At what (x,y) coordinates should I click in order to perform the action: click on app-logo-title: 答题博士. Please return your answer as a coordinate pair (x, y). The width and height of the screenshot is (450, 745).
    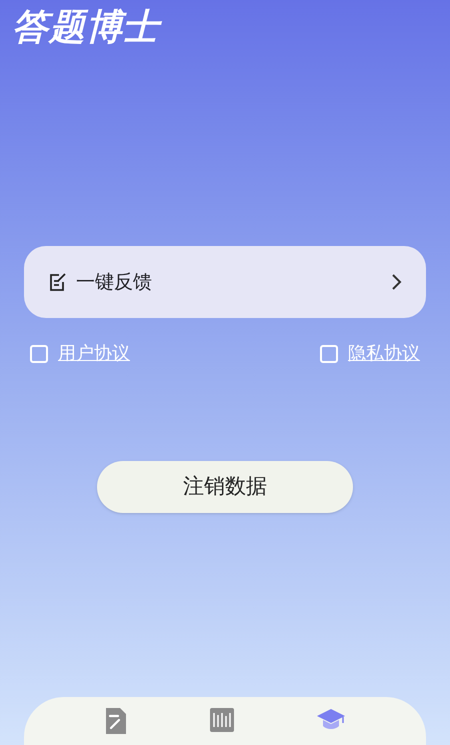
    Looking at the image, I should click on (86, 27).